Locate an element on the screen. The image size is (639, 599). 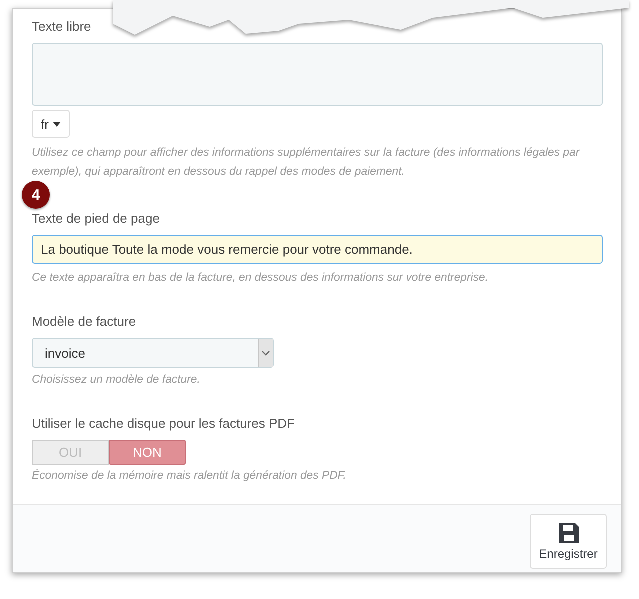
field-label: Modèle de facture is located at coordinates (85, 321).